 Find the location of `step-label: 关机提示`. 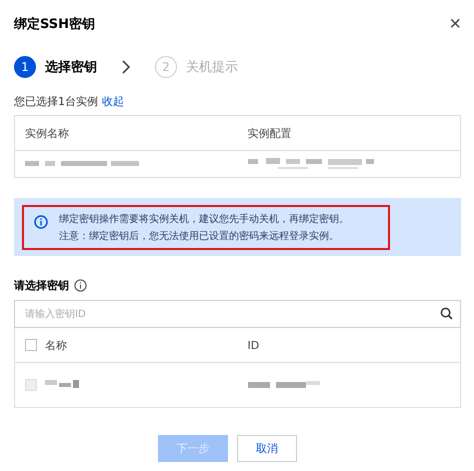

step-label: 关机提示 is located at coordinates (212, 67).